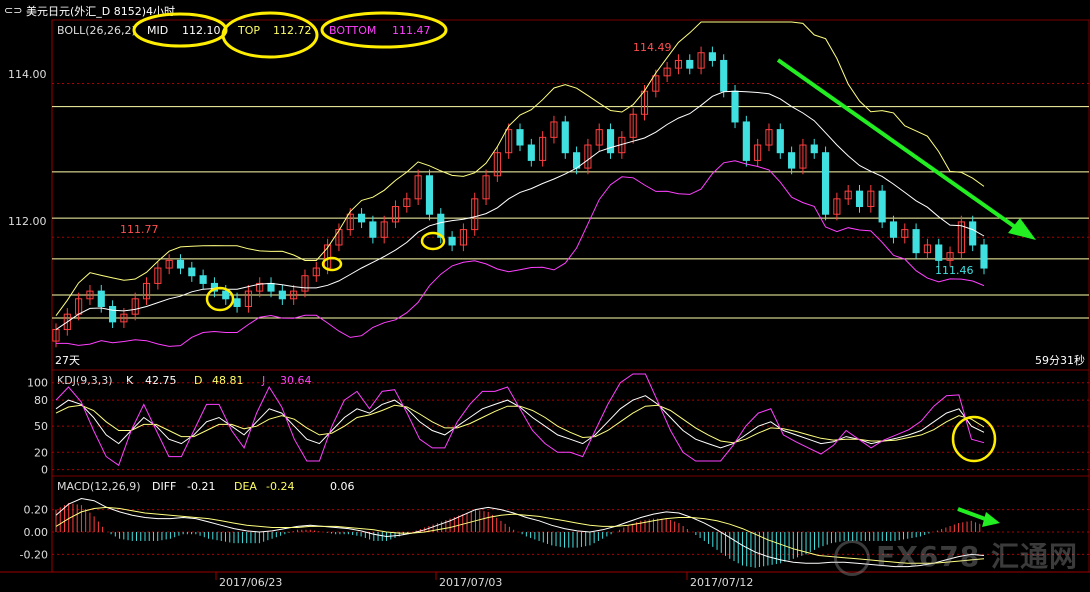 The image size is (1090, 592). What do you see at coordinates (41, 426) in the screenshot?
I see `kdj-tick-label: 50` at bounding box center [41, 426].